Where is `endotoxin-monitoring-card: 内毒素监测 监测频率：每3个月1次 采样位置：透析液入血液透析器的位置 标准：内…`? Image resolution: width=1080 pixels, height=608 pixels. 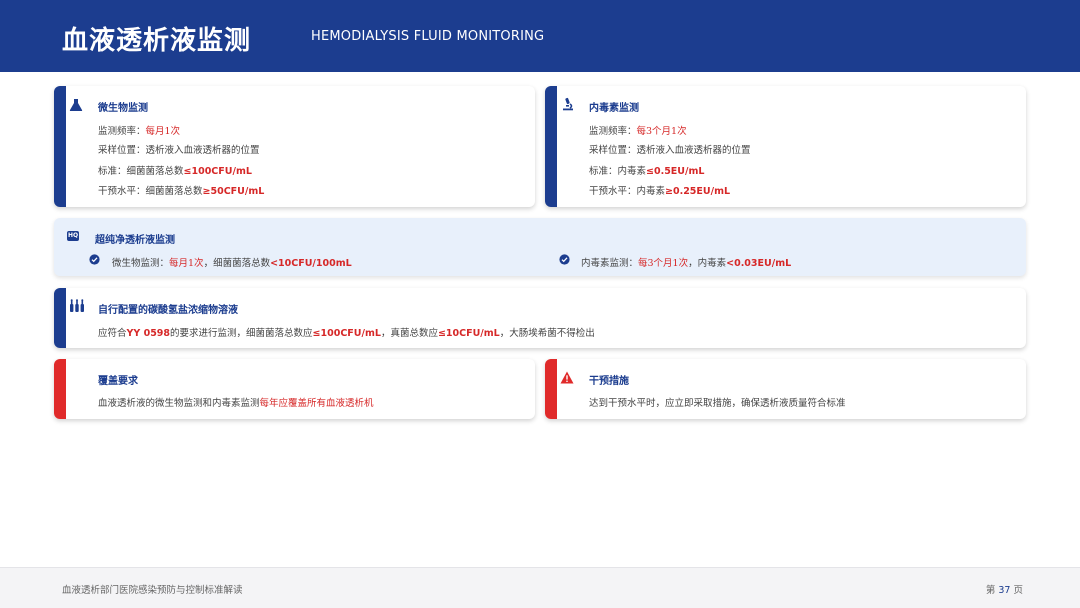 endotoxin-monitoring-card: 内毒素监测 监测频率：每3个月1次 采样位置：透析液入血液透析器的位置 标准：内… is located at coordinates (785, 146).